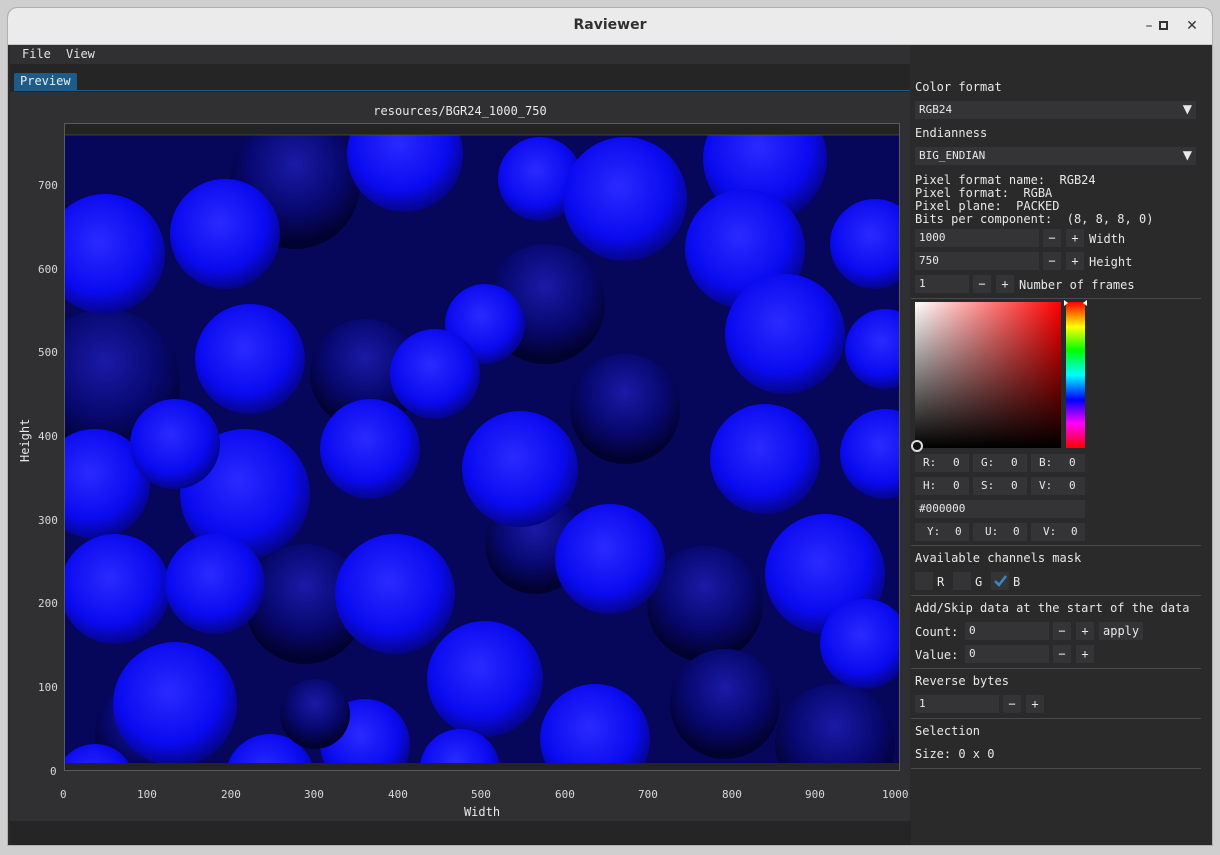 The image size is (1220, 855). What do you see at coordinates (958, 87) in the screenshot?
I see `color-format-label: Color format` at bounding box center [958, 87].